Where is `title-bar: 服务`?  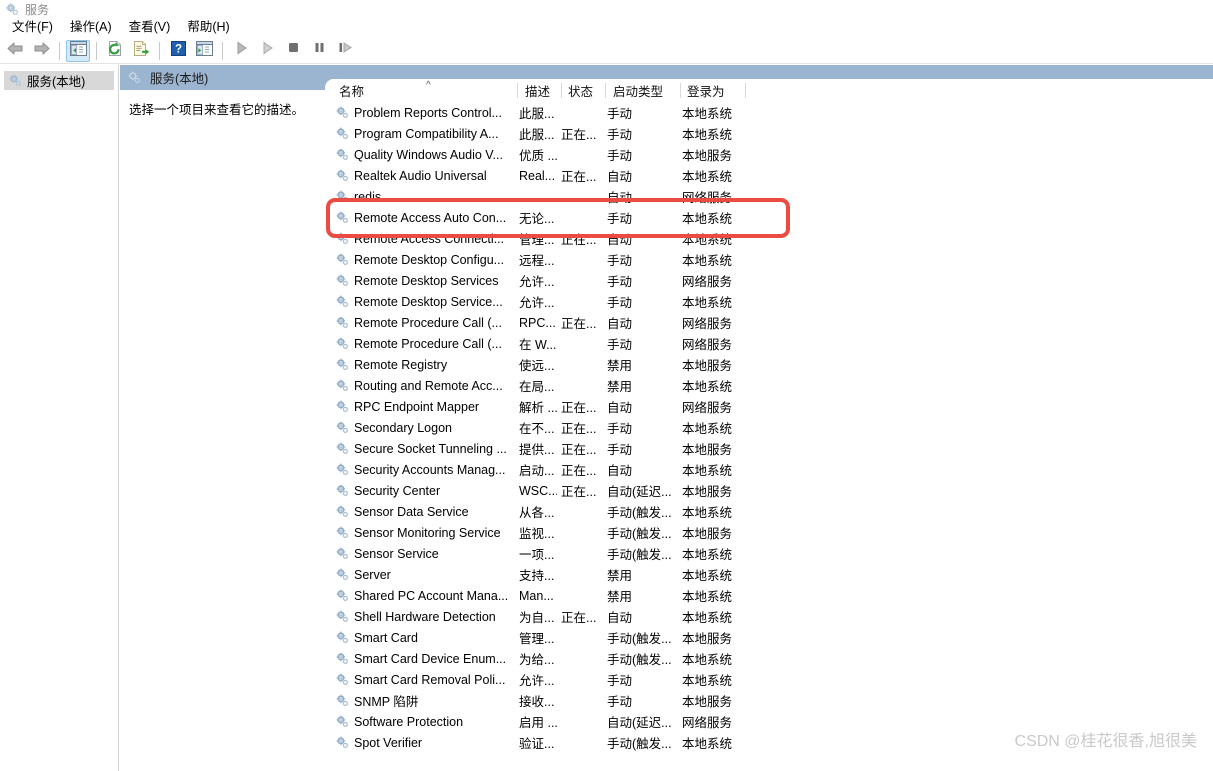
title-bar: 服务 is located at coordinates (606, 8).